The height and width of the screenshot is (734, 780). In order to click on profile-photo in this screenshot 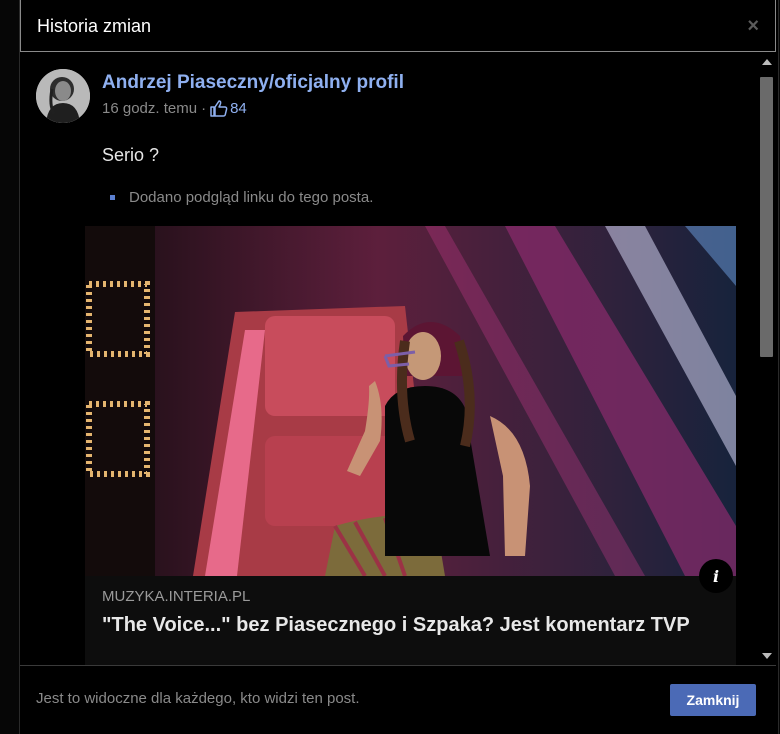, I will do `click(63, 96)`.